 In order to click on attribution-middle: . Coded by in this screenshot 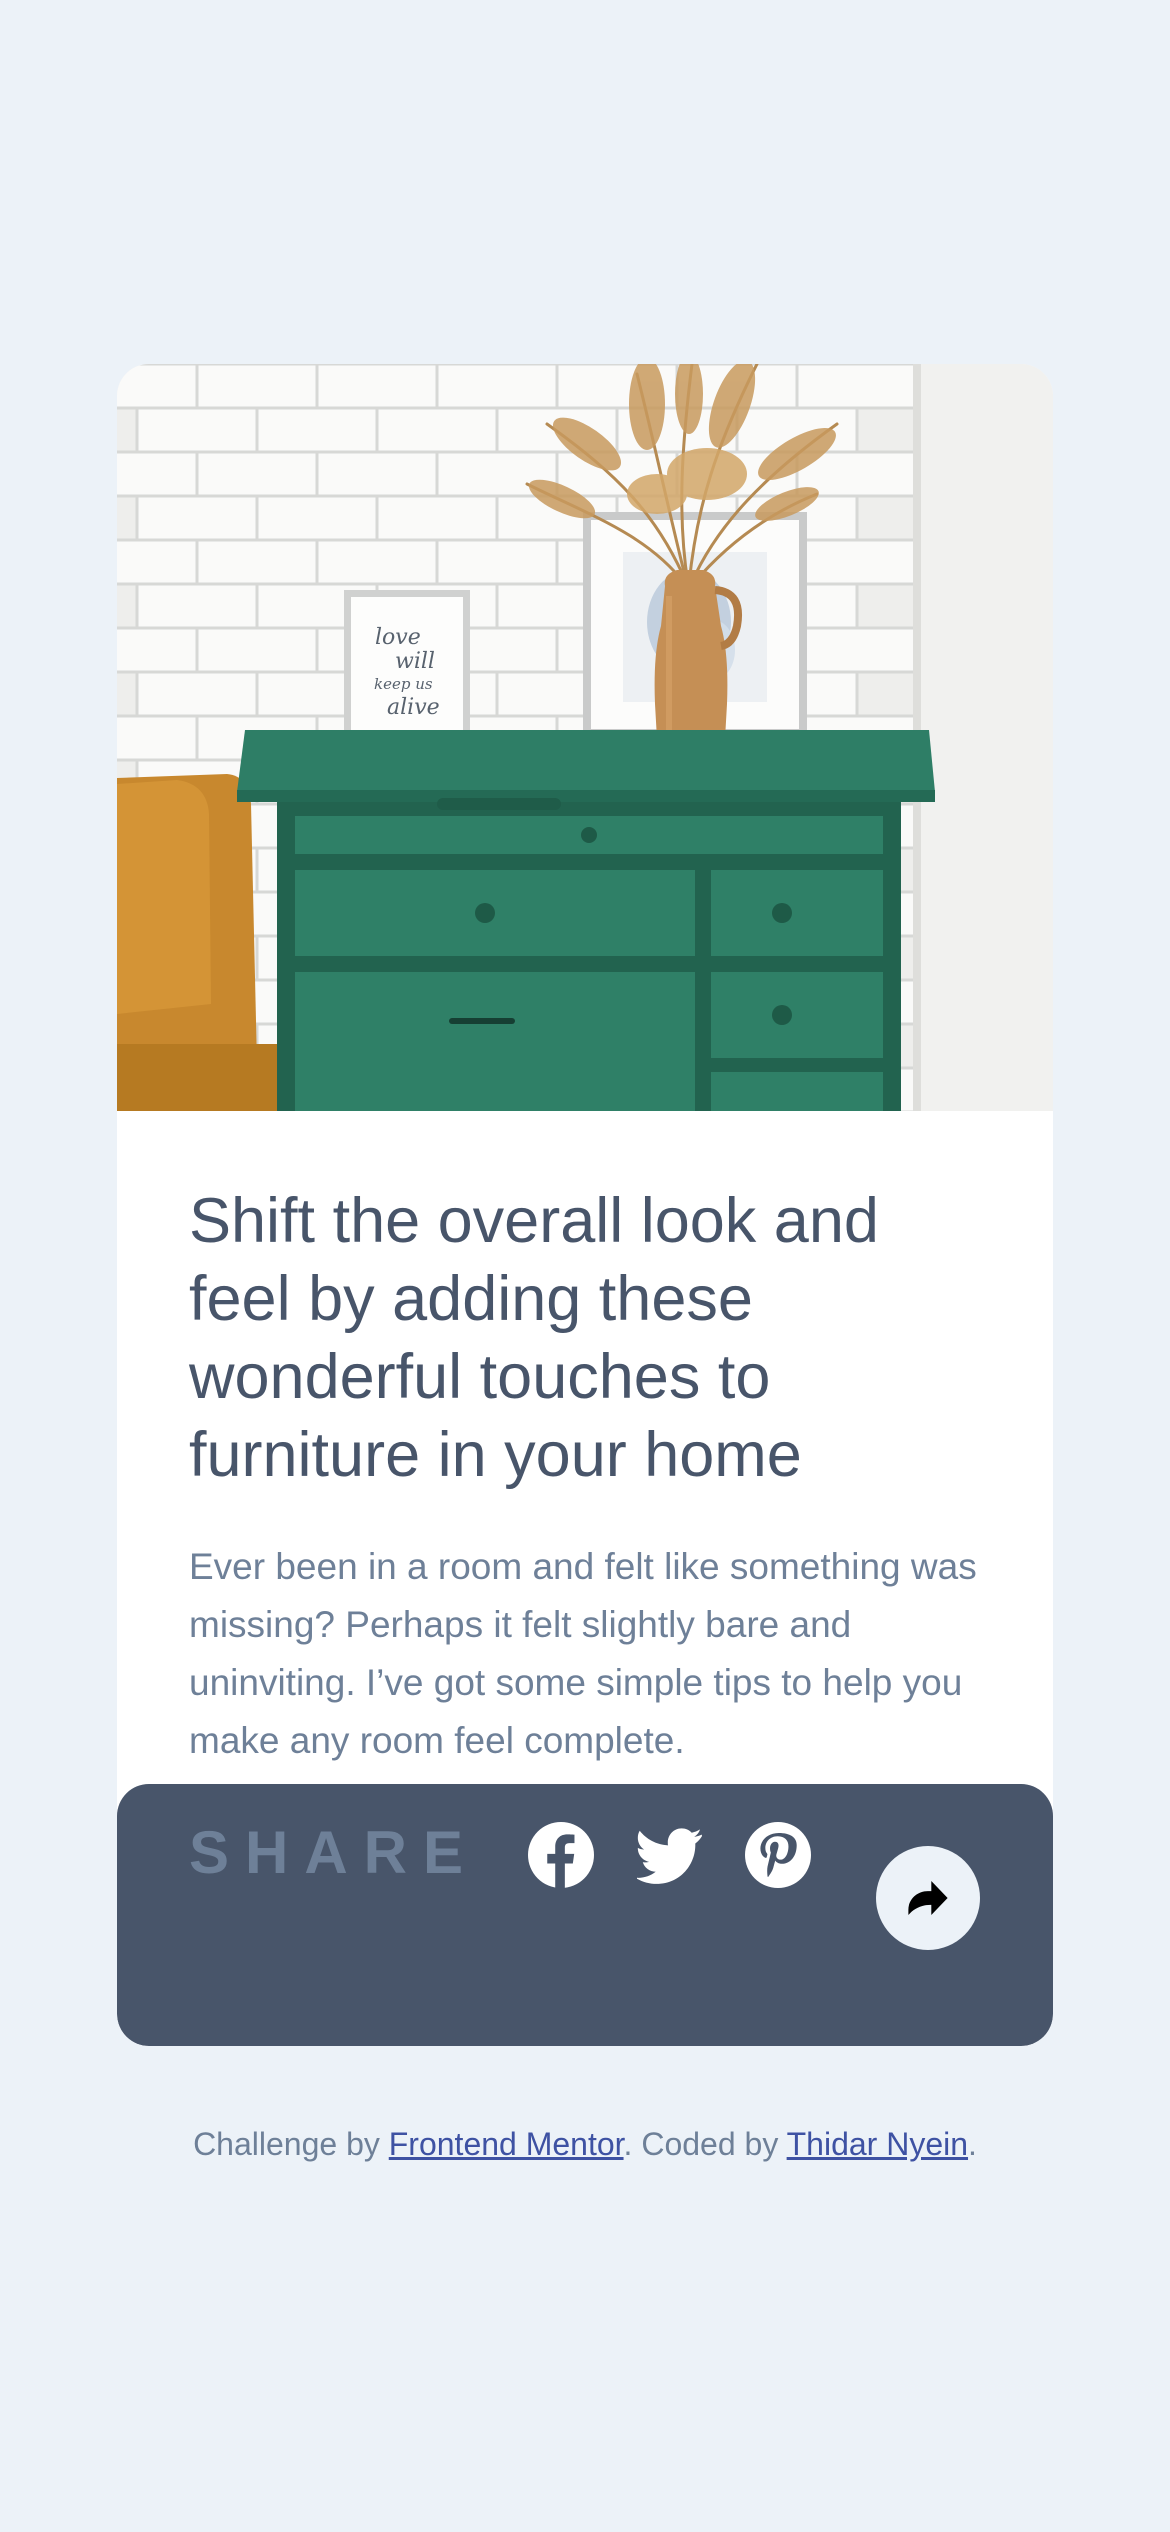, I will do `click(705, 2144)`.